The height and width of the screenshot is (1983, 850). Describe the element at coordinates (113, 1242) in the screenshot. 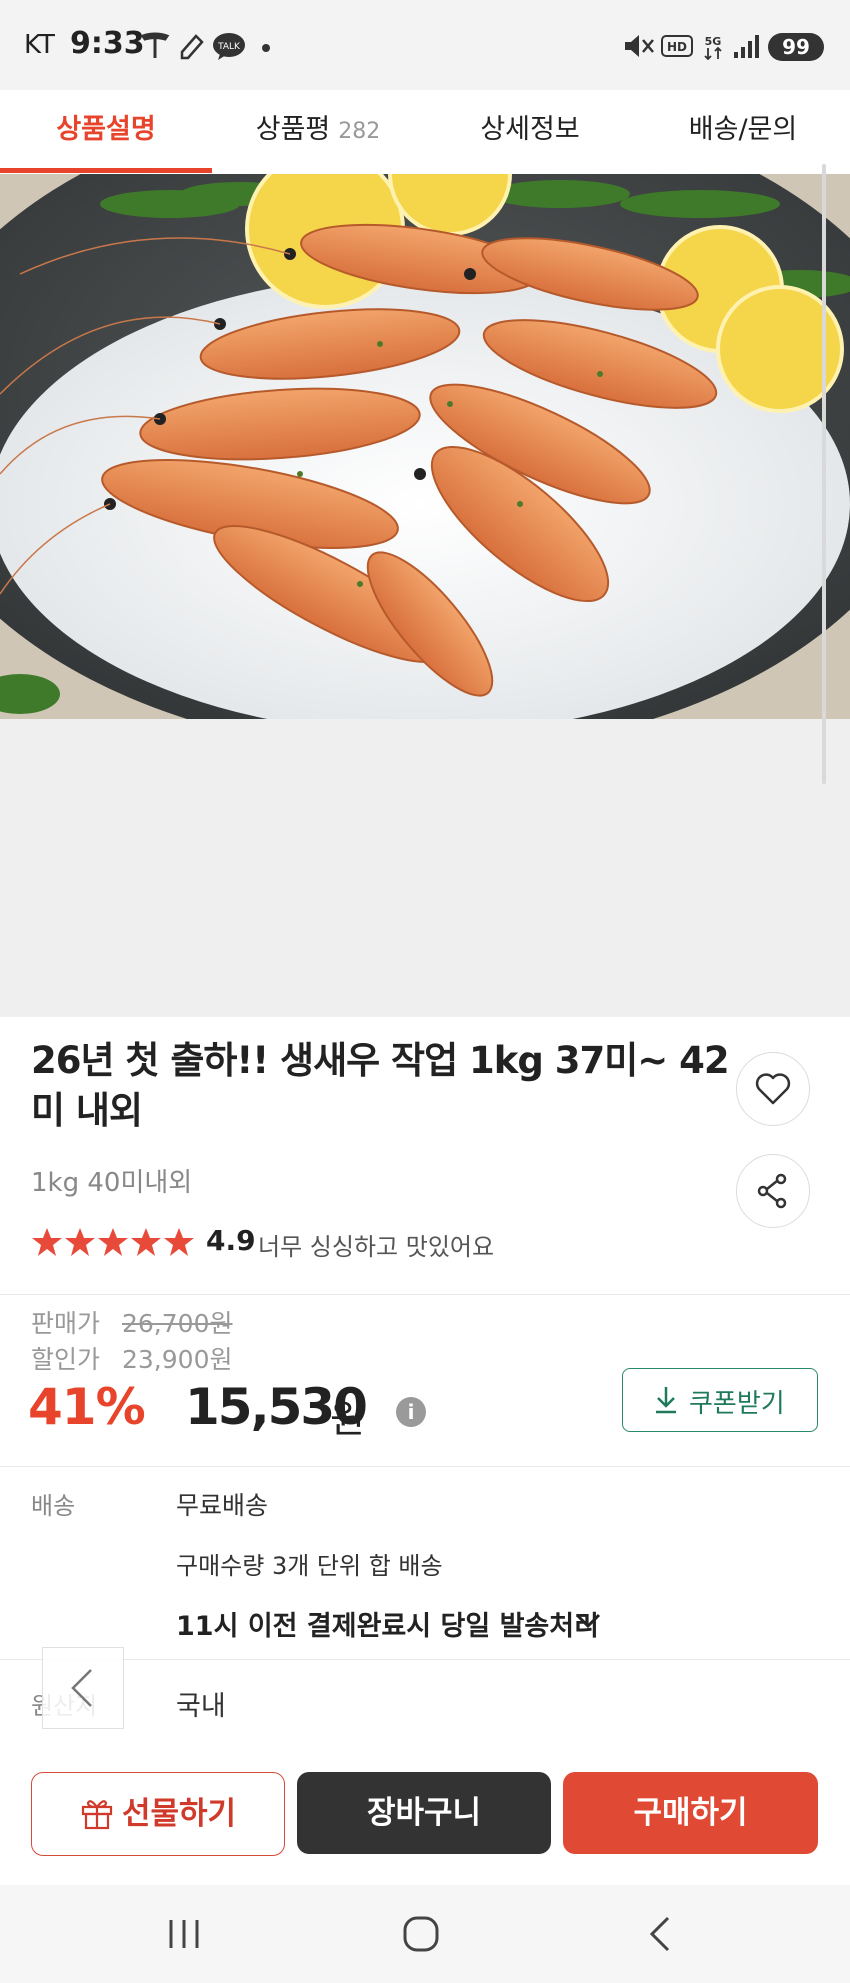

I see `star-rating` at that location.